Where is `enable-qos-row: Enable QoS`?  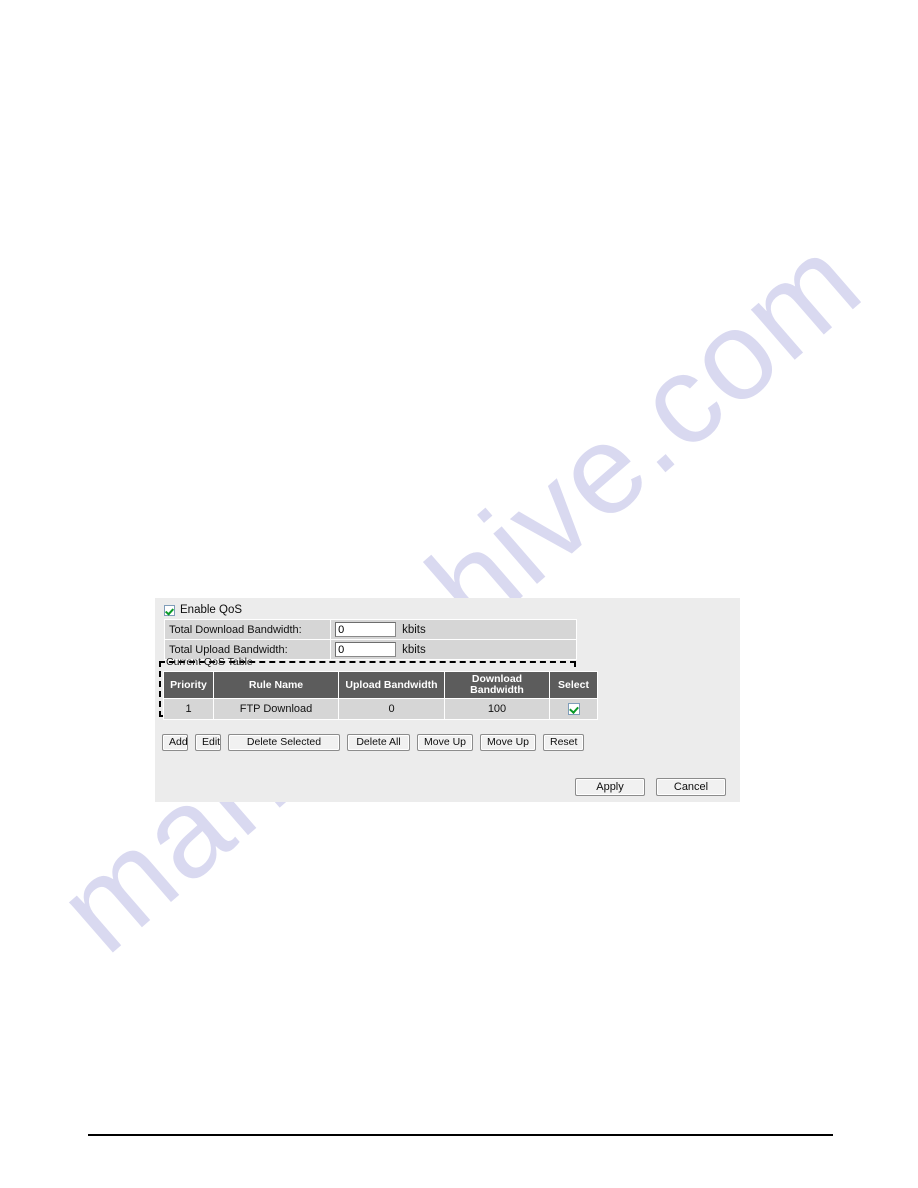
enable-qos-row: Enable QoS is located at coordinates (203, 610).